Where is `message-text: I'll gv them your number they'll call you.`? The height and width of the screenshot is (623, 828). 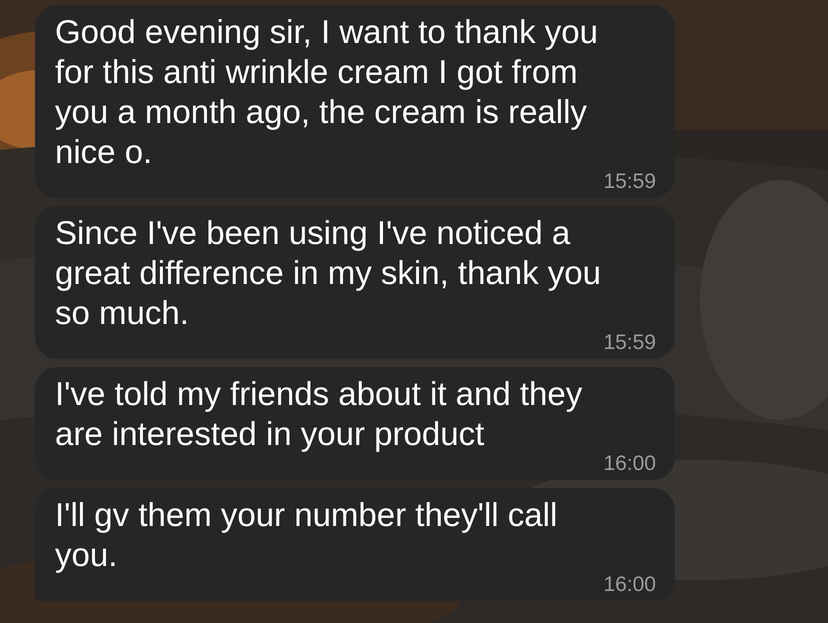 message-text: I'll gv them your number they'll call you. is located at coordinates (306, 535).